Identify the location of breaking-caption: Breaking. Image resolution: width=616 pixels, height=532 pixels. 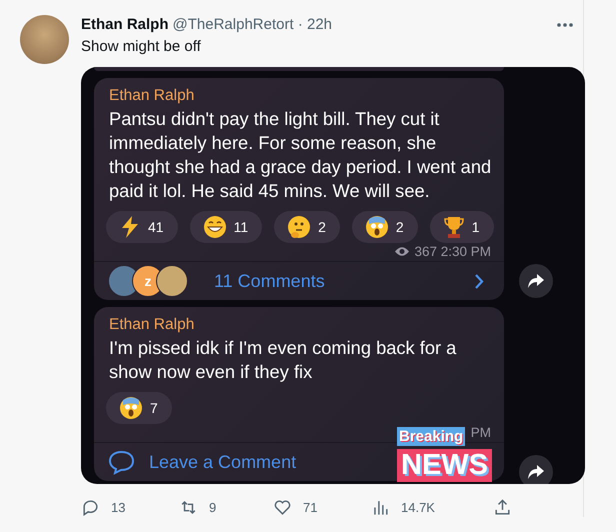
(431, 436).